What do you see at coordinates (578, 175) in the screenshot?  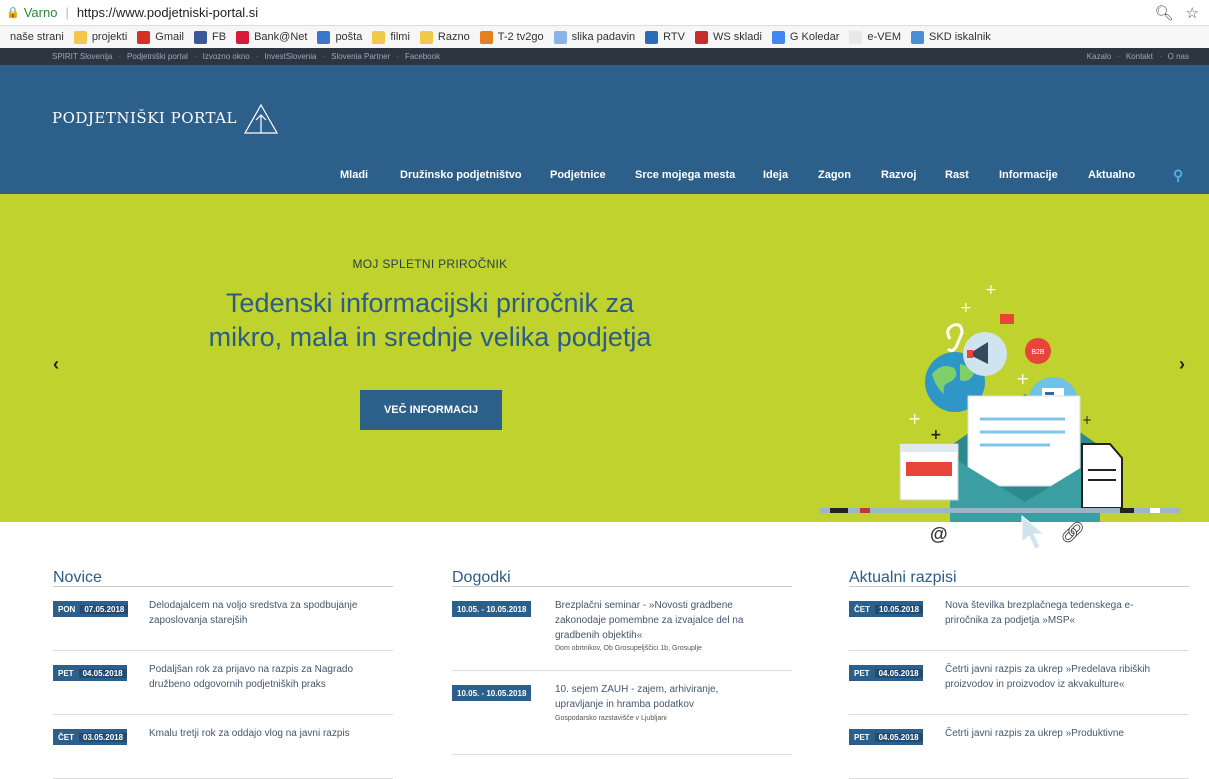 I see `nav-podjetnice: Podjetnice` at bounding box center [578, 175].